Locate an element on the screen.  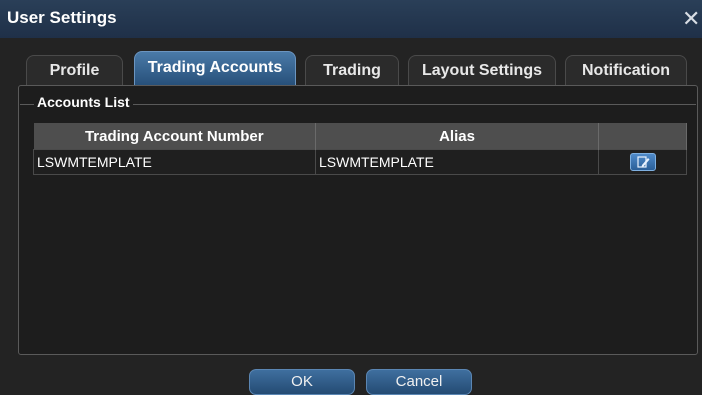
column-header-alias: Alias is located at coordinates (457, 136).